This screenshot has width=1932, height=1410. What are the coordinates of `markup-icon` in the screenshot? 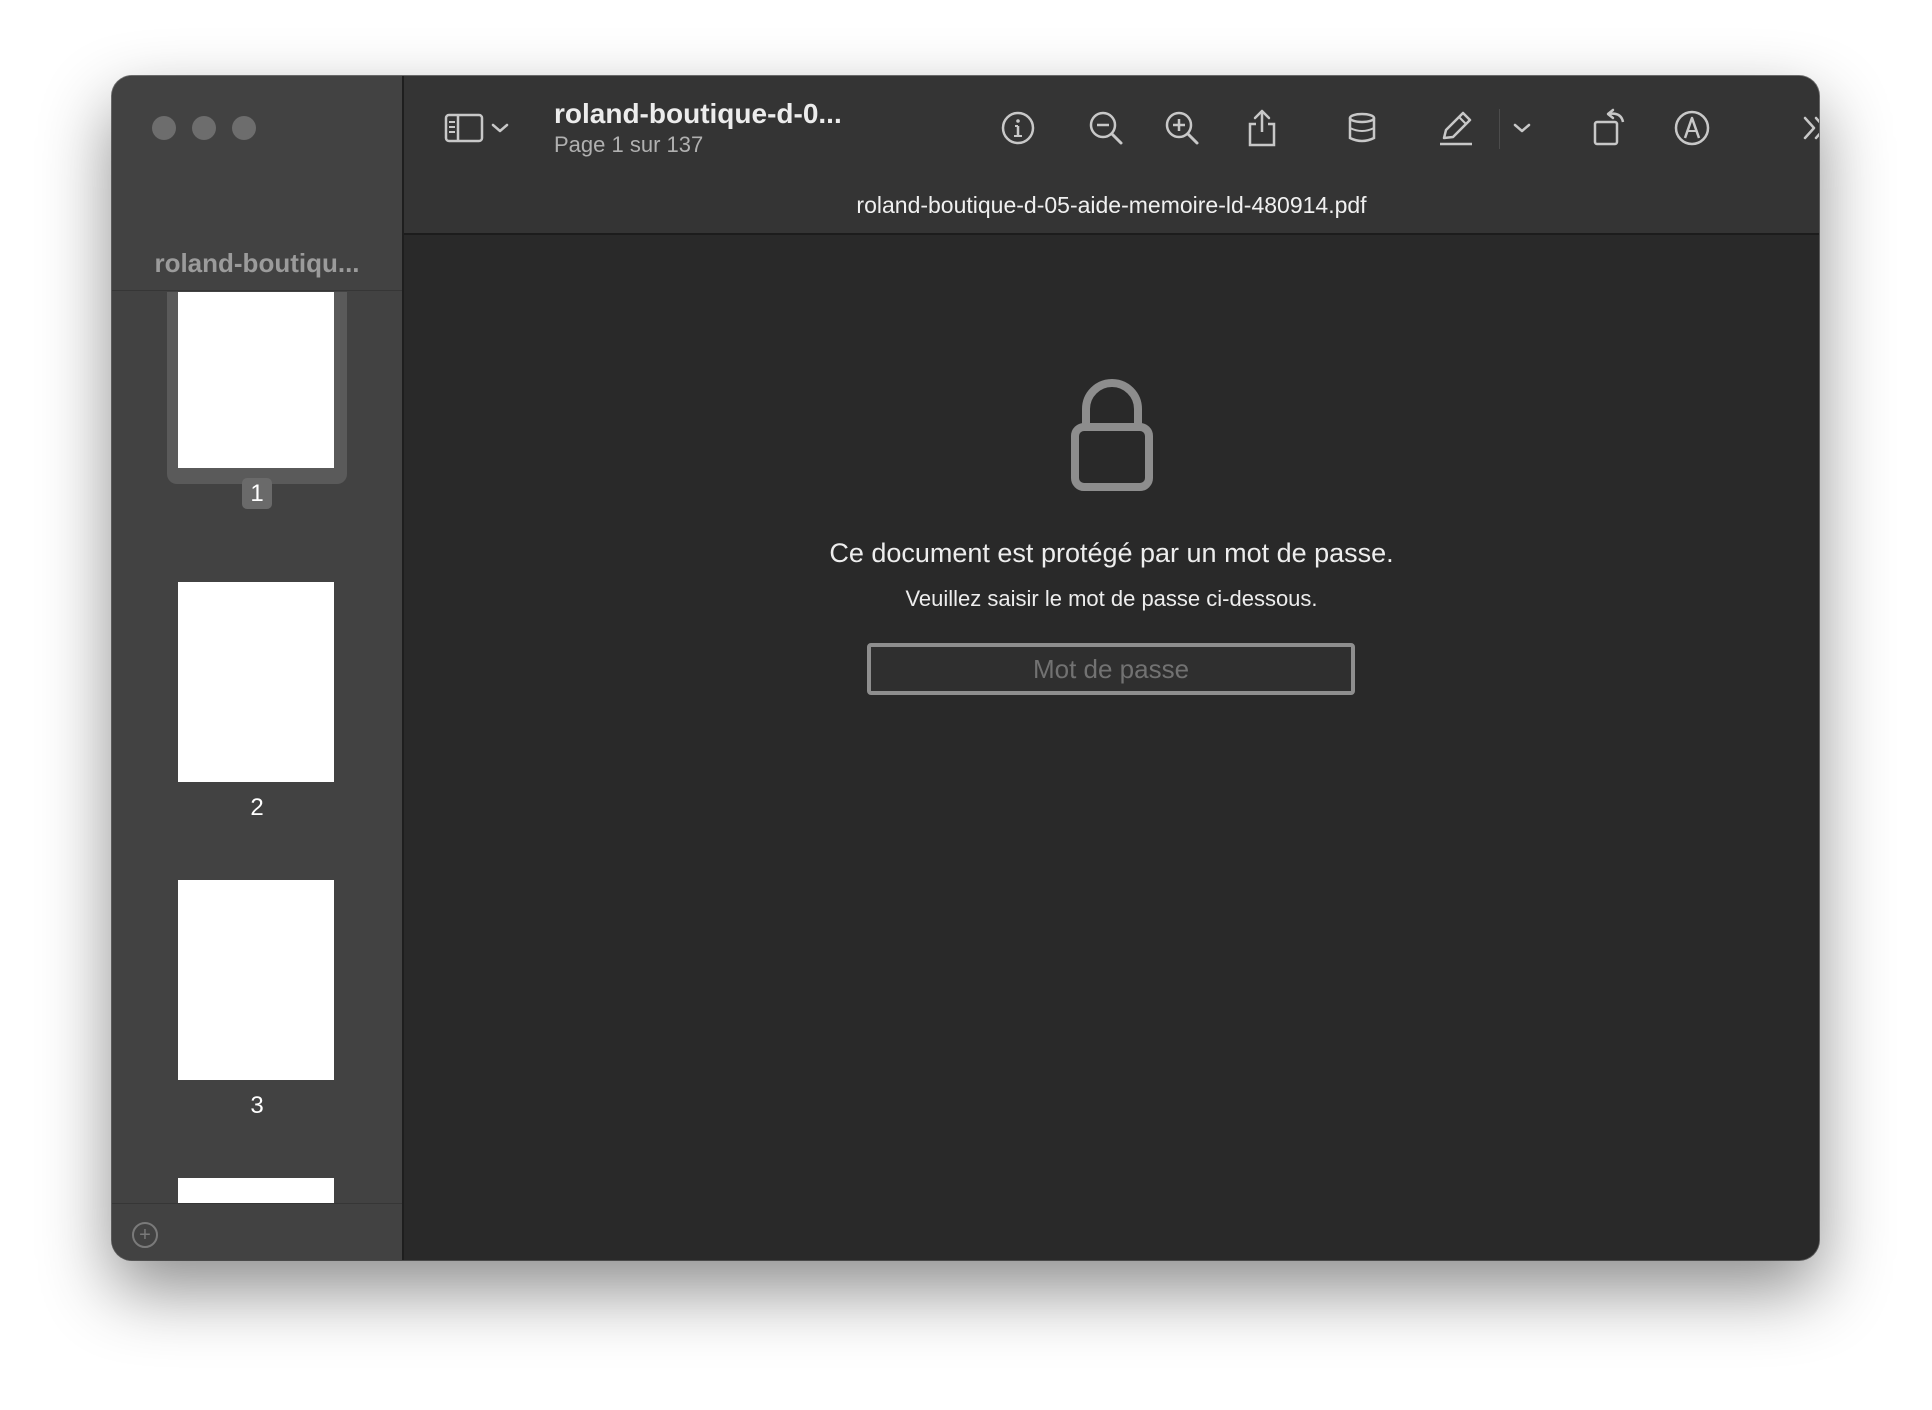 It's located at (1692, 128).